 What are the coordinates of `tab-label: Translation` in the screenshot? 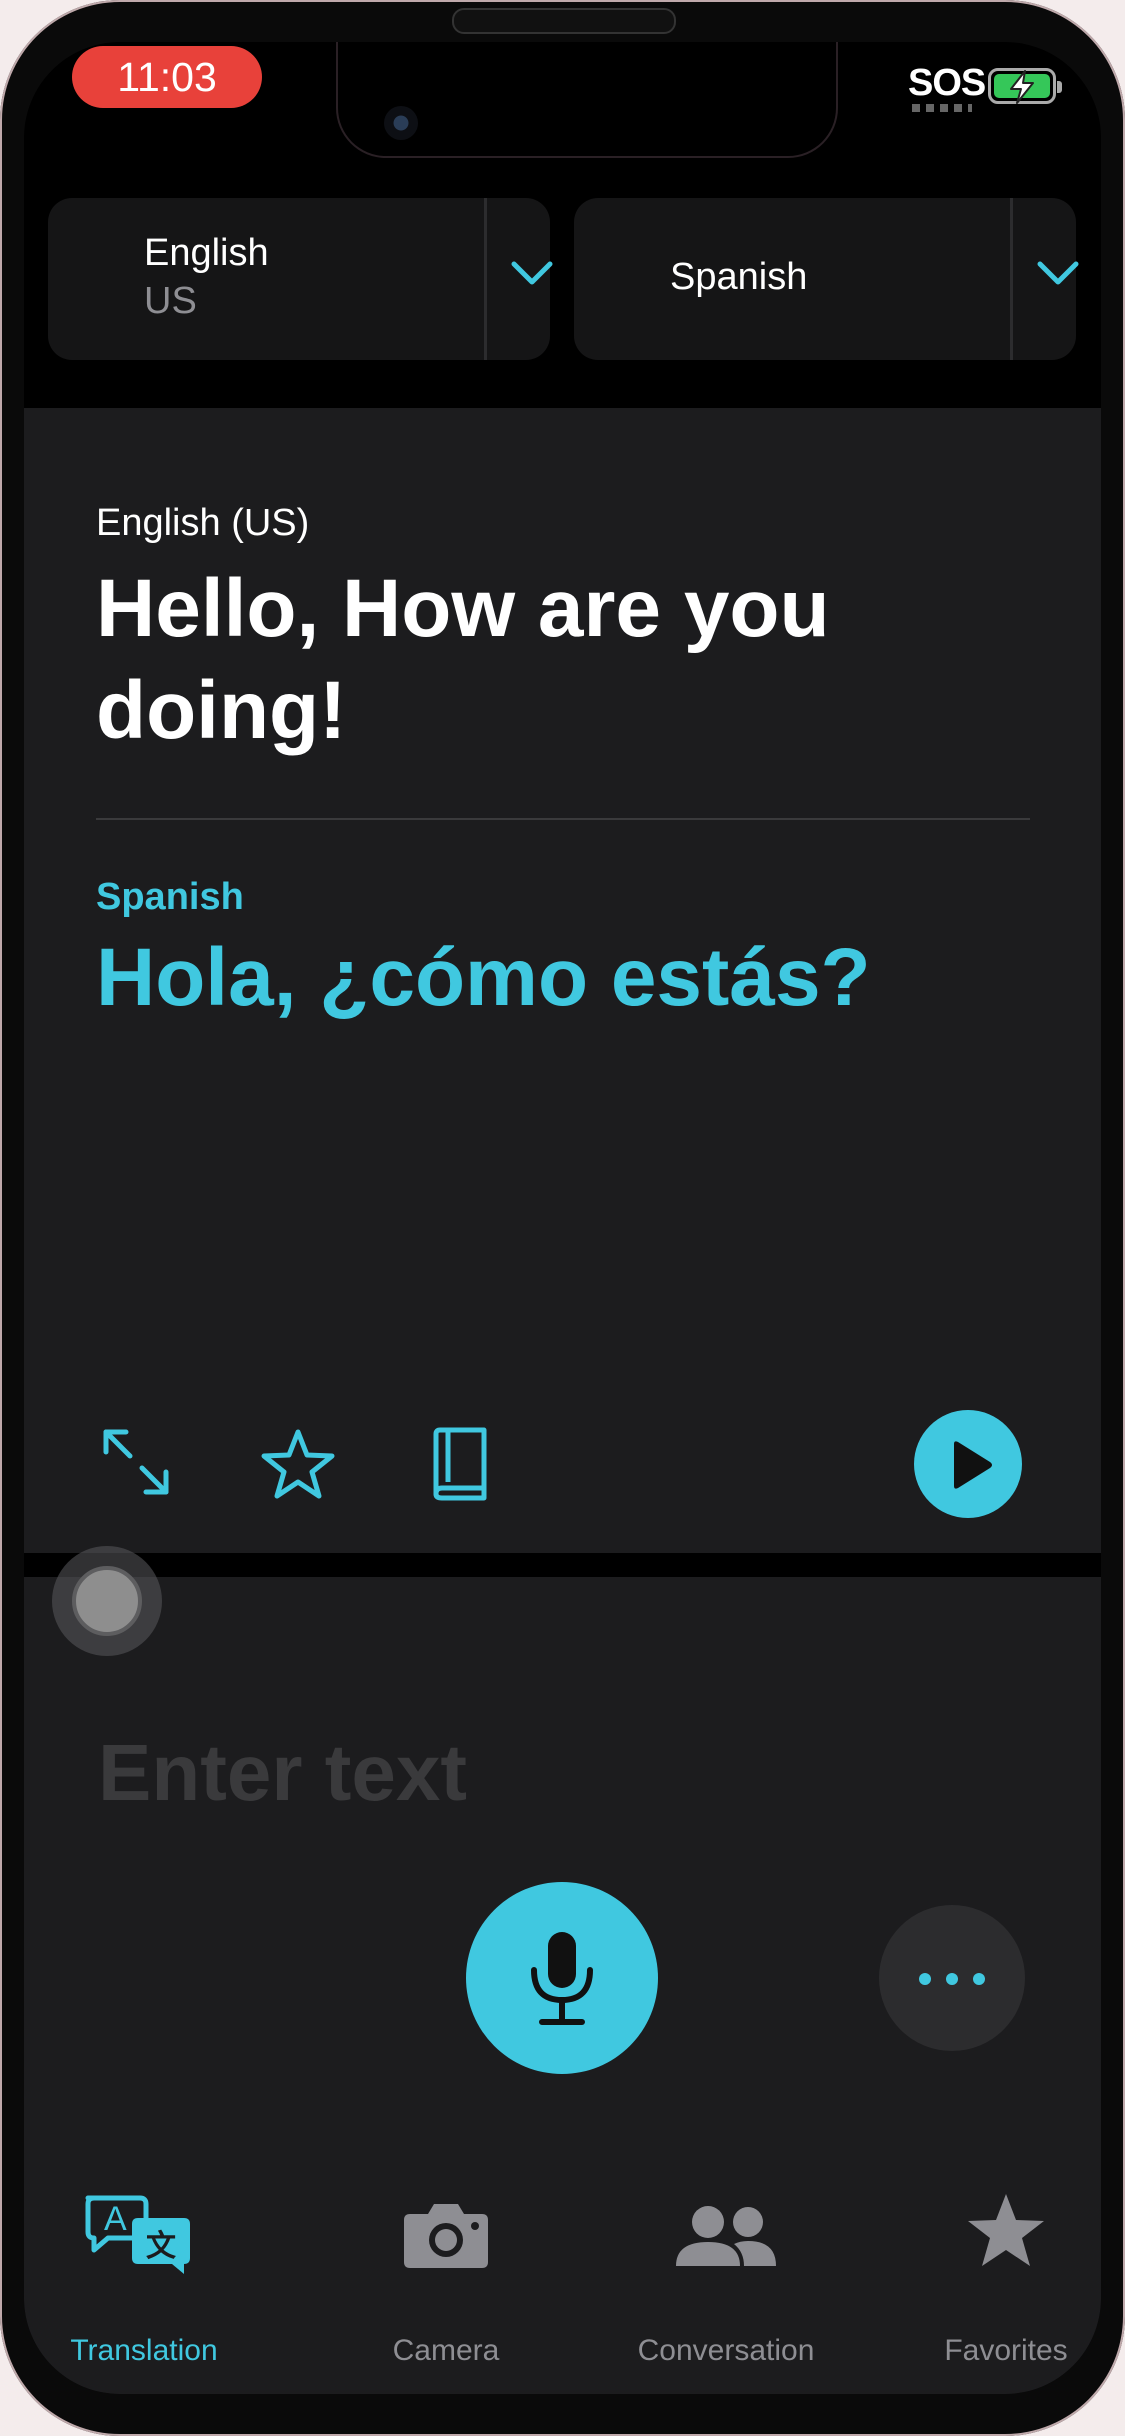 It's located at (144, 2350).